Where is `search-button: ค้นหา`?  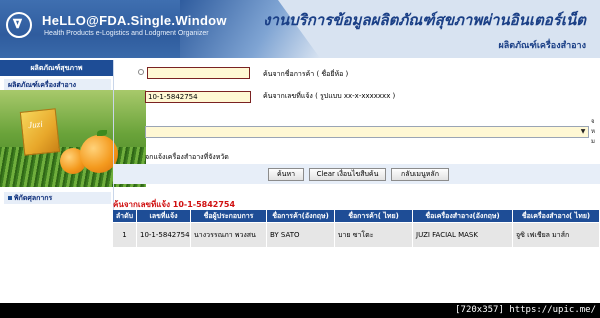
search-button: ค้นหา is located at coordinates (286, 174).